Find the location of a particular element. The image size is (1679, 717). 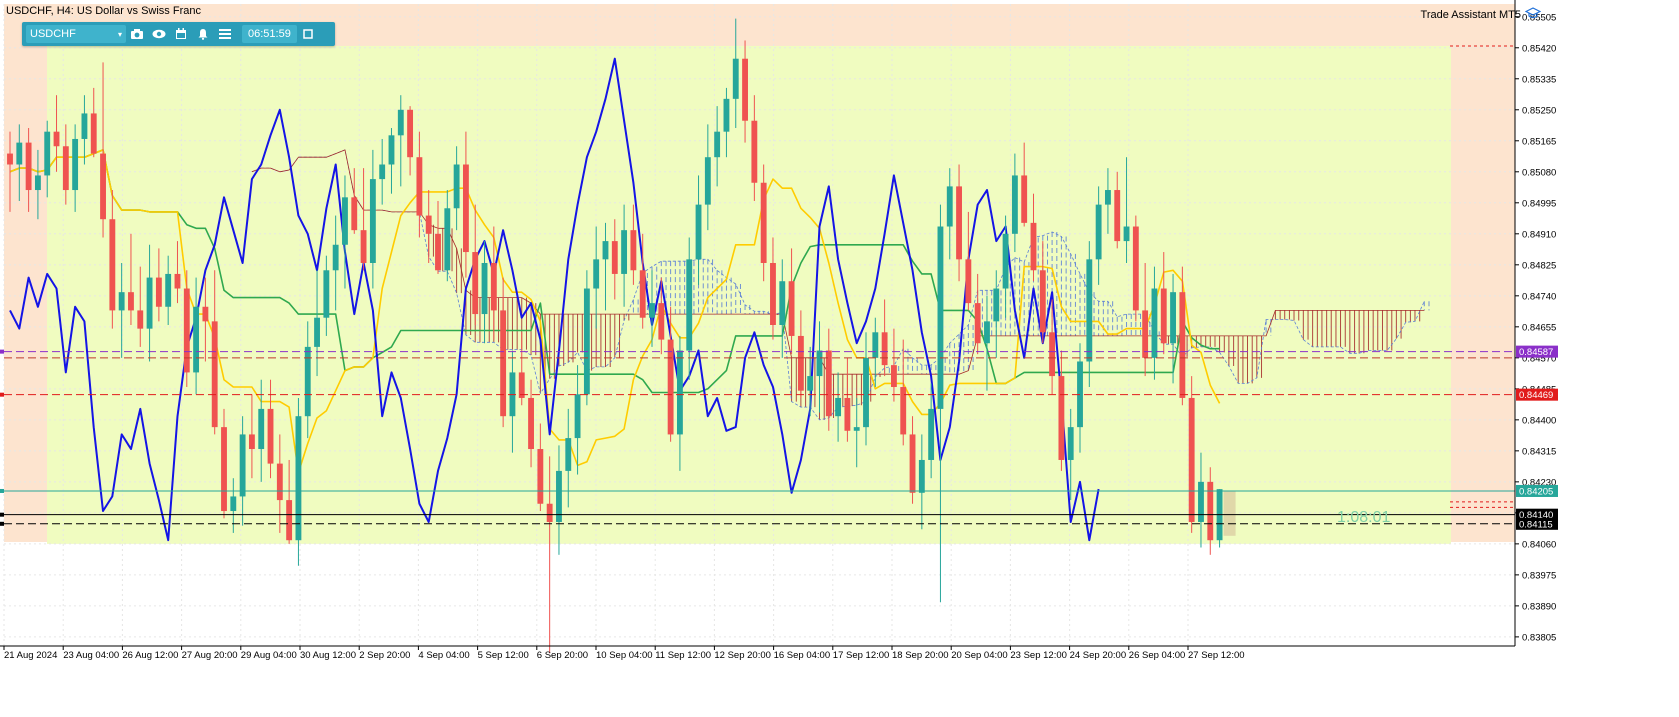

price-tag-label: 0.84587 is located at coordinates (1536, 352).